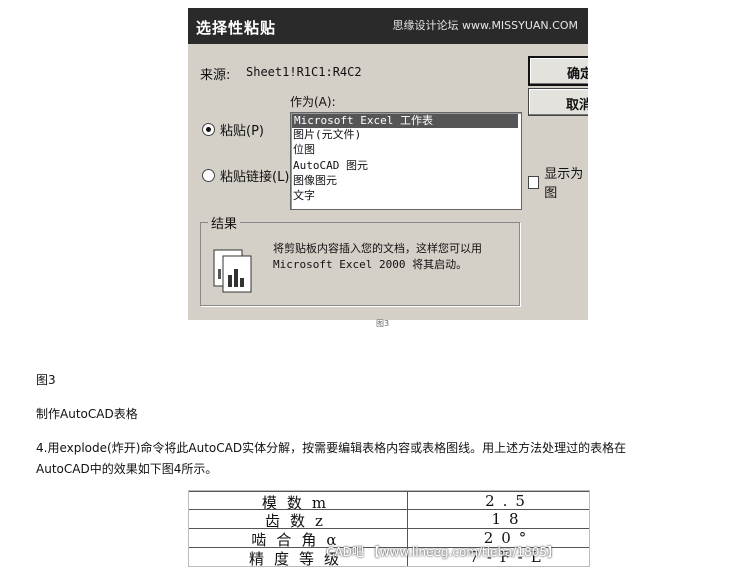 Image resolution: width=739 pixels, height=571 pixels. I want to click on result-line-1: 将剪贴板内容插入您的文档，这样您可以用, so click(377, 248).